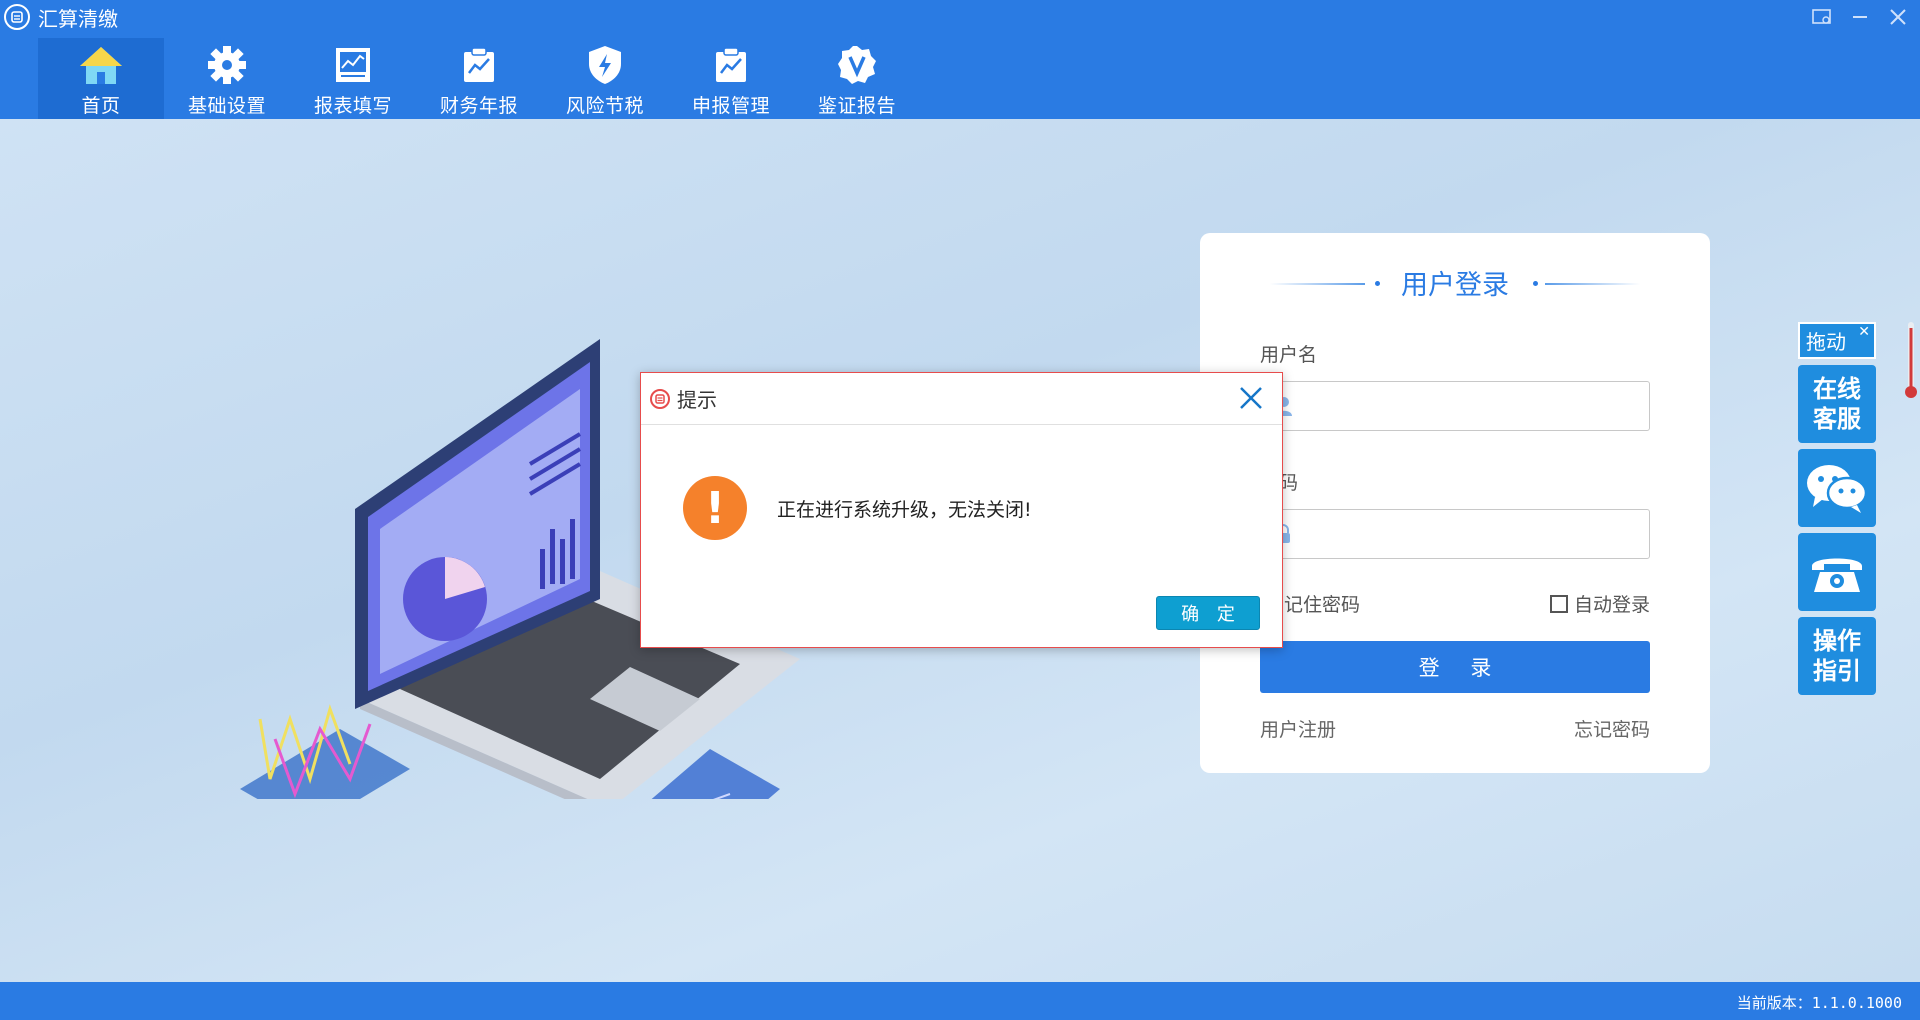 The width and height of the screenshot is (1920, 1020). Describe the element at coordinates (478, 106) in the screenshot. I see `nav-label: 财务年报` at that location.